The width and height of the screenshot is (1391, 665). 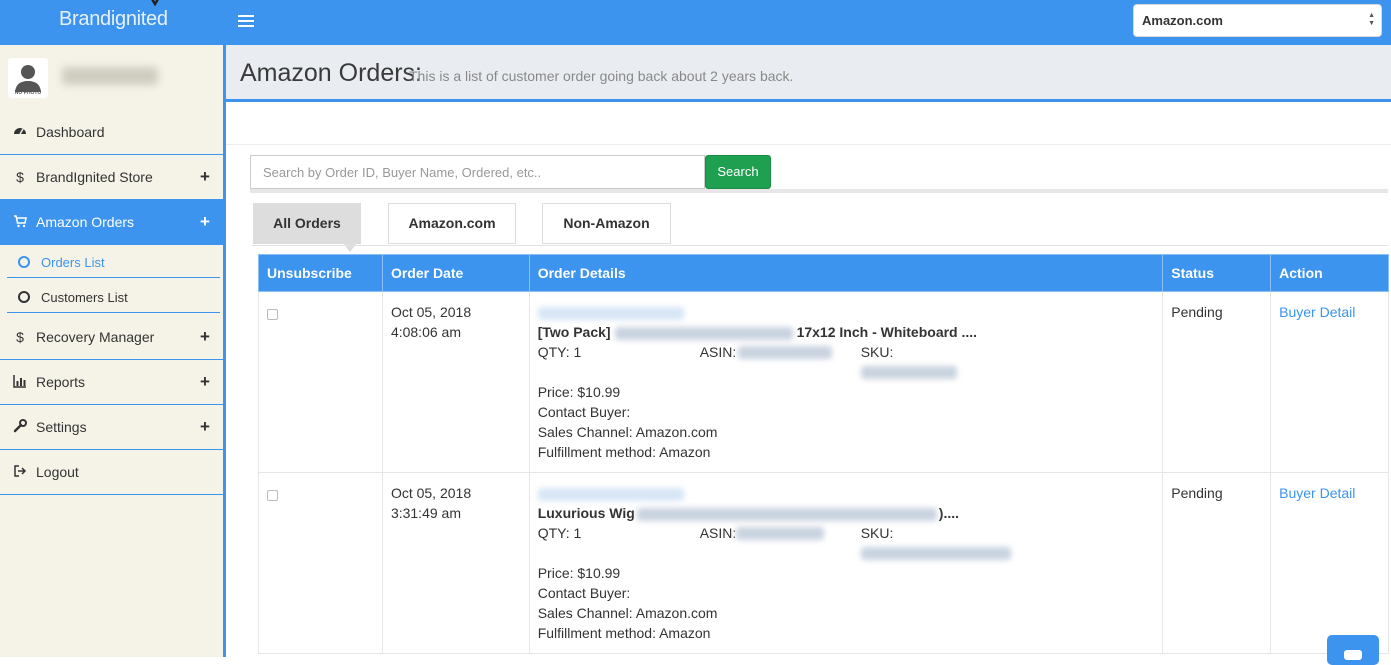 I want to click on tab-amazon-com: Amazon.com, so click(x=452, y=223).